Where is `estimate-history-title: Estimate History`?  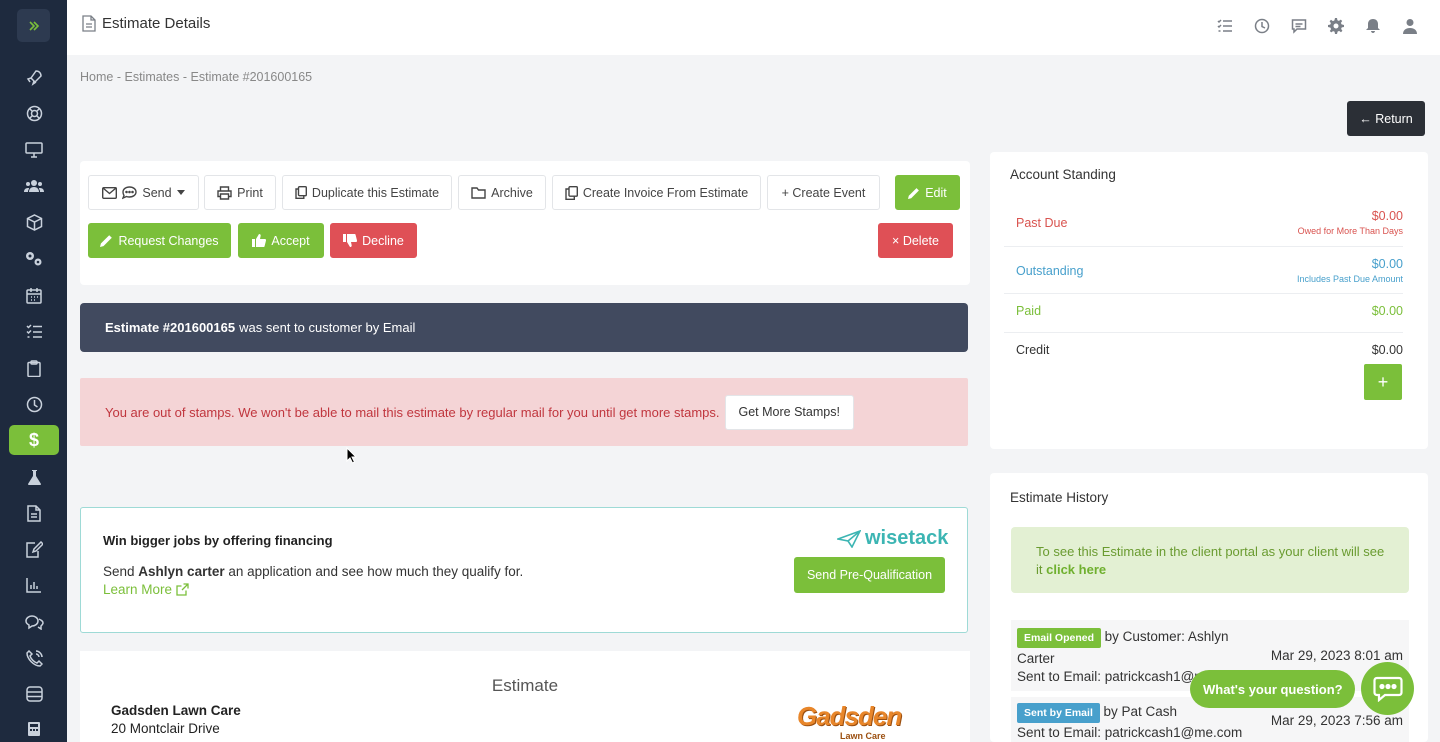
estimate-history-title: Estimate History is located at coordinates (1059, 497).